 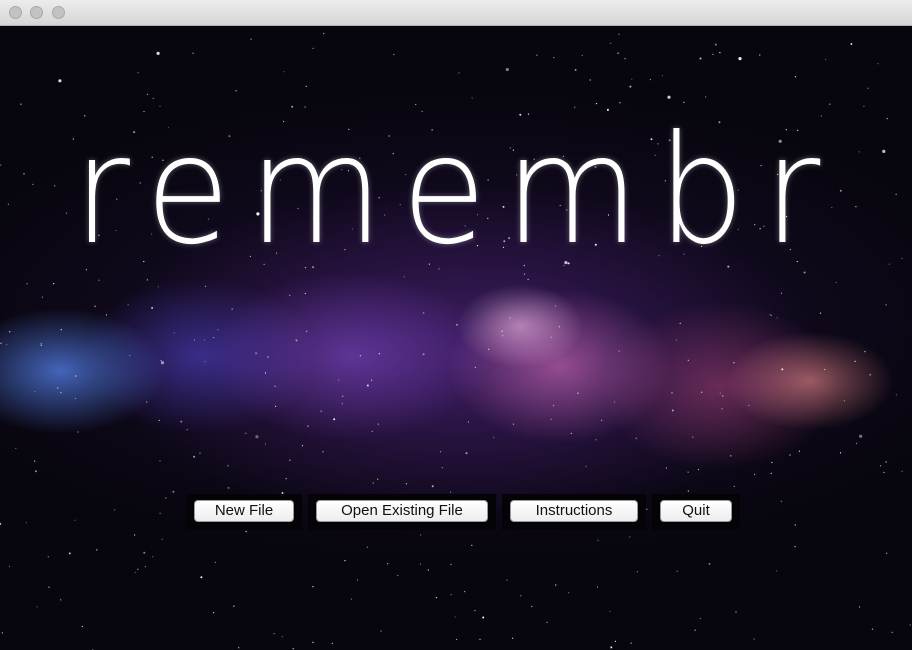 What do you see at coordinates (15, 12) in the screenshot?
I see `close-window-button` at bounding box center [15, 12].